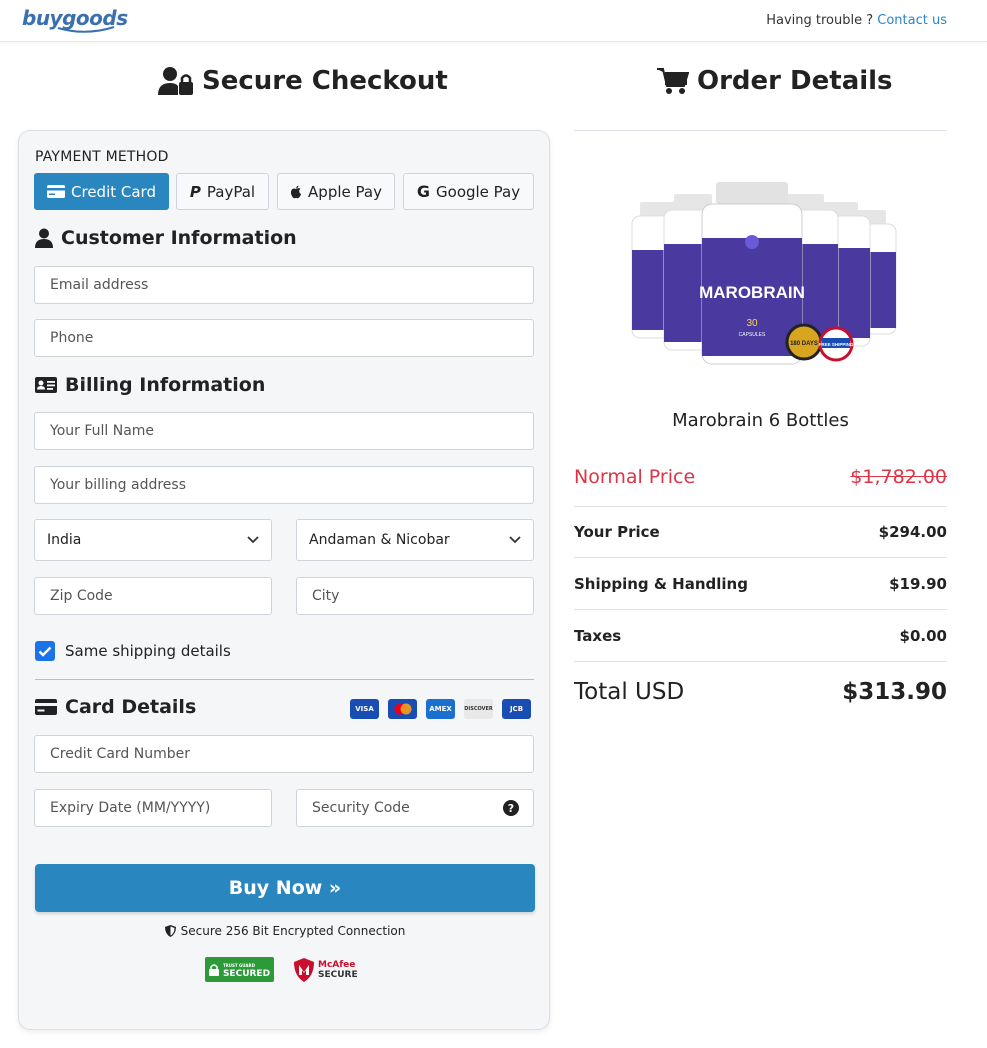 The image size is (987, 1048). Describe the element at coordinates (133, 651) in the screenshot. I see `same-shipping-checkbox-row: Same shipping details` at that location.